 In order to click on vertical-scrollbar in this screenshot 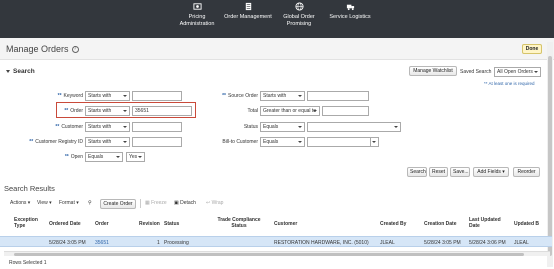, I will do `click(550, 154)`.